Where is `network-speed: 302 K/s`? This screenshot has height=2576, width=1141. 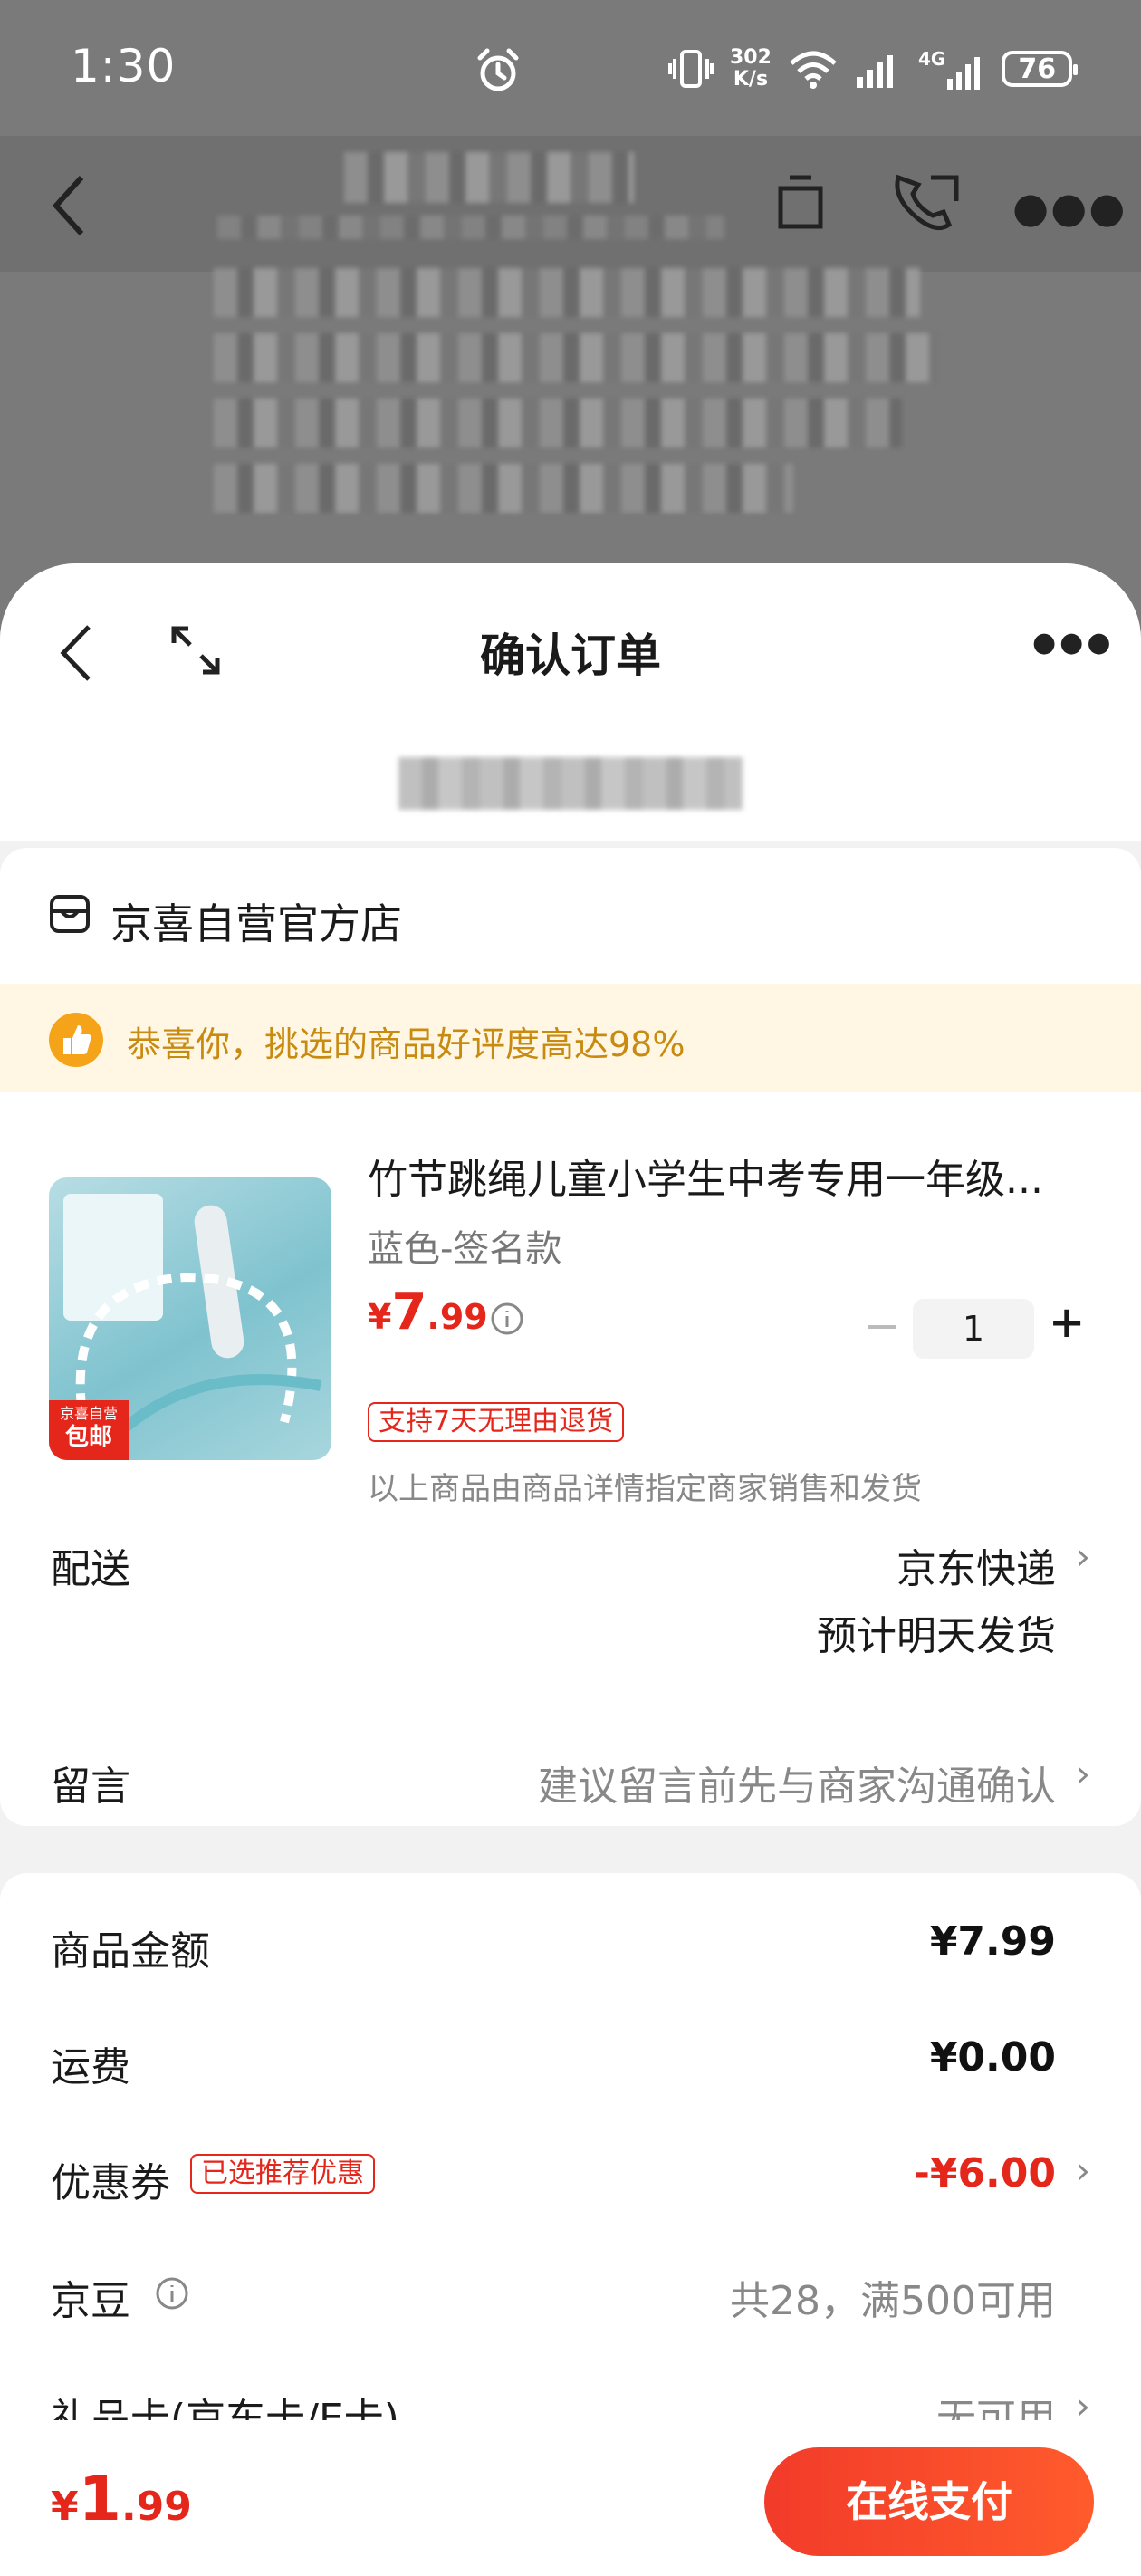 network-speed: 302 K/s is located at coordinates (751, 68).